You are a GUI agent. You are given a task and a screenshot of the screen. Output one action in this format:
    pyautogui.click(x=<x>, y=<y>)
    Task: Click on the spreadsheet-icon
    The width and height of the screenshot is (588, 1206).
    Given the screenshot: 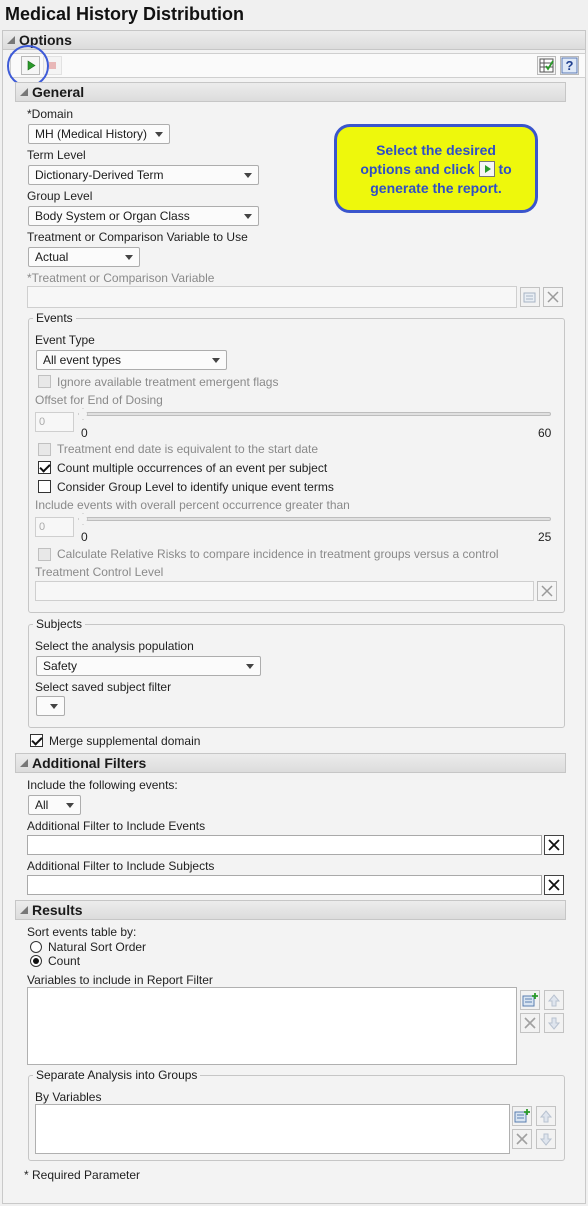 What is the action you would take?
    pyautogui.click(x=546, y=65)
    